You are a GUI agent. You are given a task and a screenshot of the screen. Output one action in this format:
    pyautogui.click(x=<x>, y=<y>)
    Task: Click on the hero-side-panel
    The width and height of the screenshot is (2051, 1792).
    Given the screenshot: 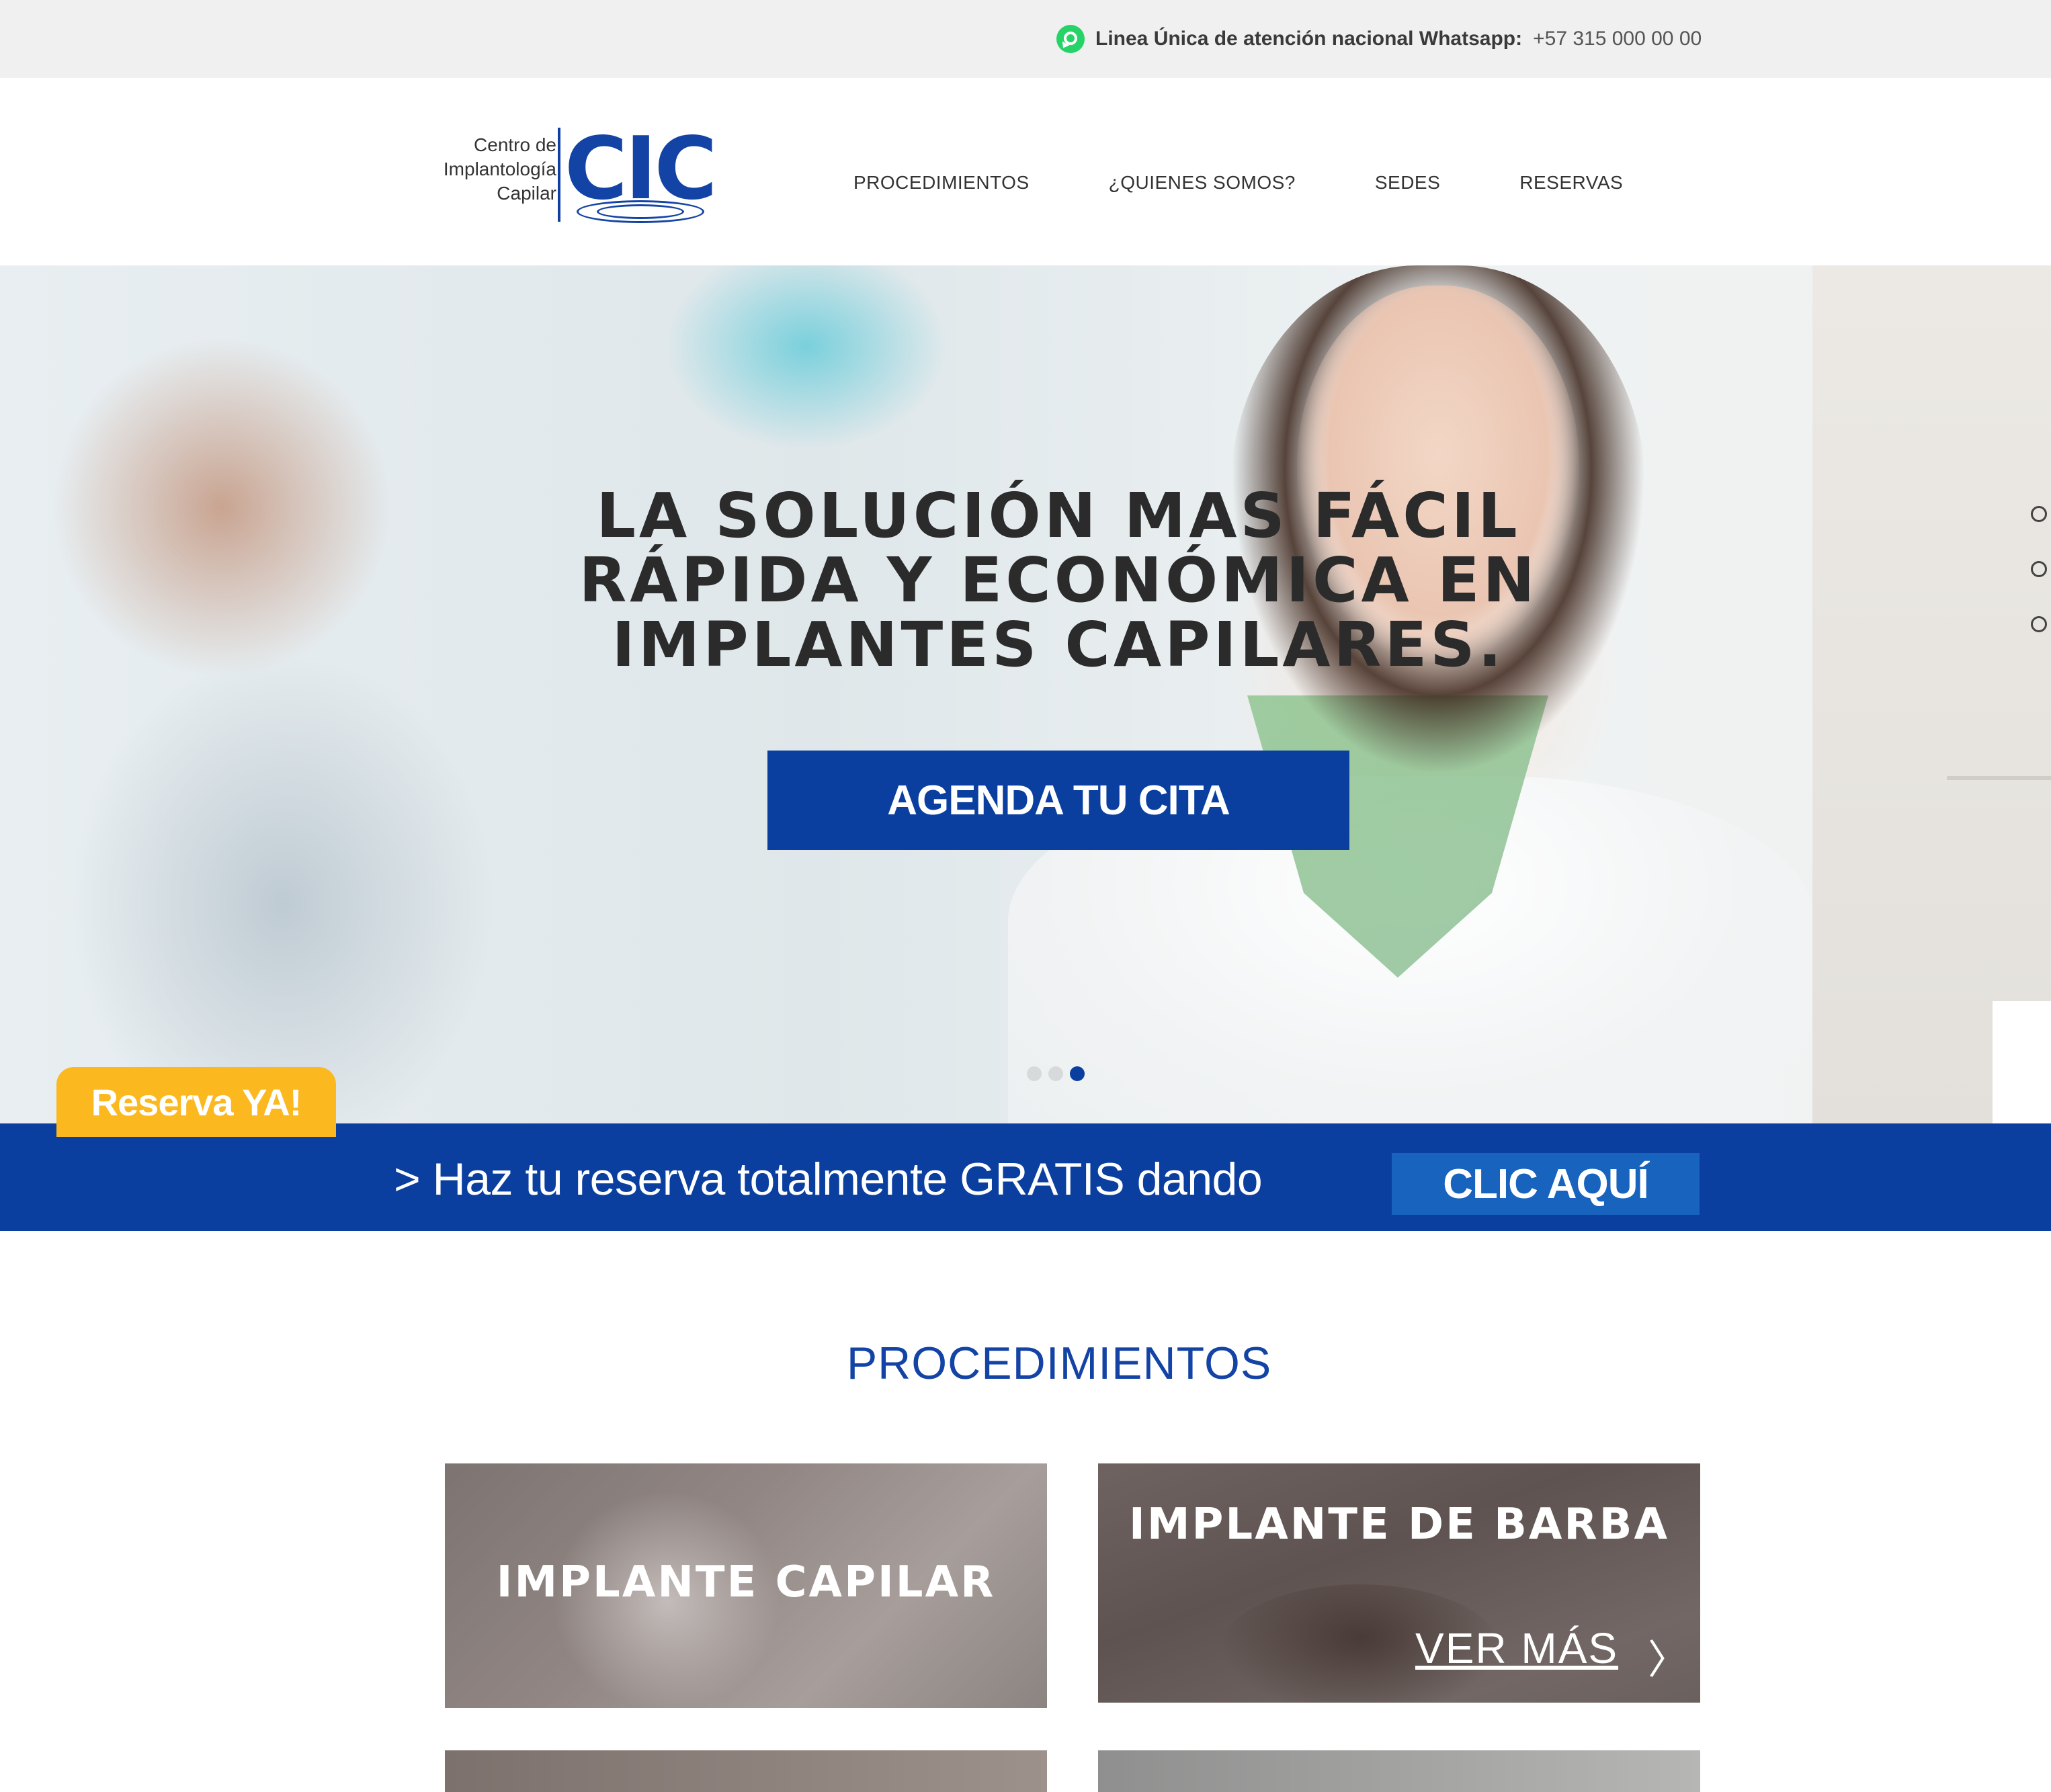 What is the action you would take?
    pyautogui.click(x=1931, y=694)
    